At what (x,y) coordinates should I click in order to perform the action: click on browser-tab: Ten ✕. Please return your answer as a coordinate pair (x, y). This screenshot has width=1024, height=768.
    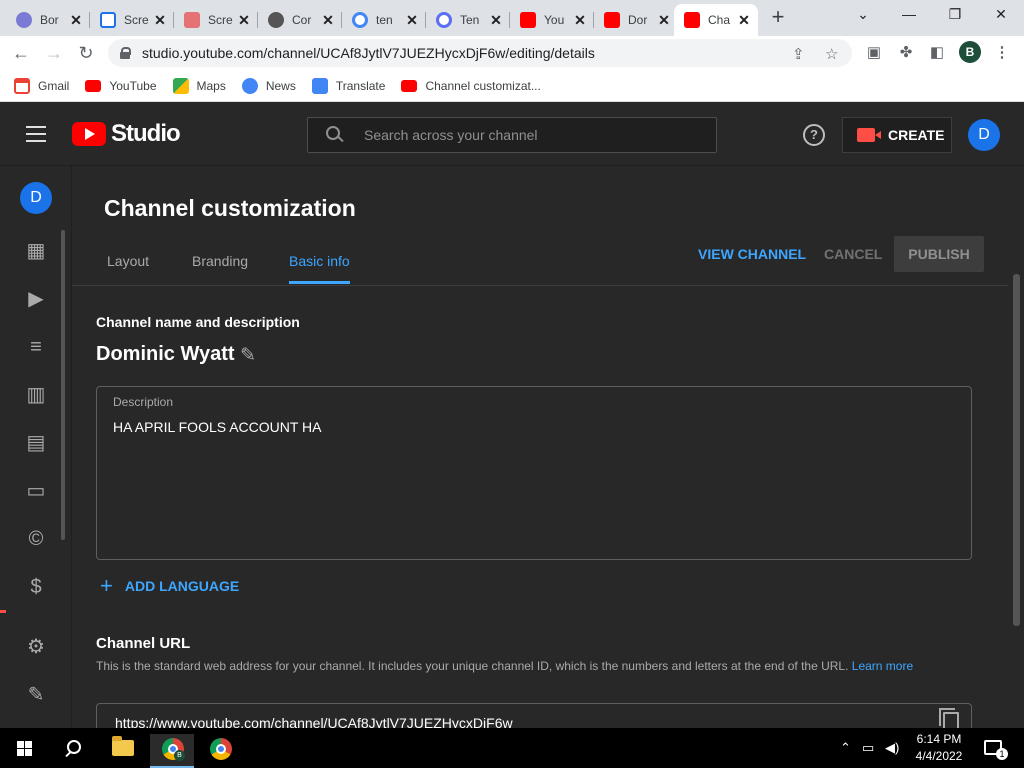
    Looking at the image, I should click on (468, 20).